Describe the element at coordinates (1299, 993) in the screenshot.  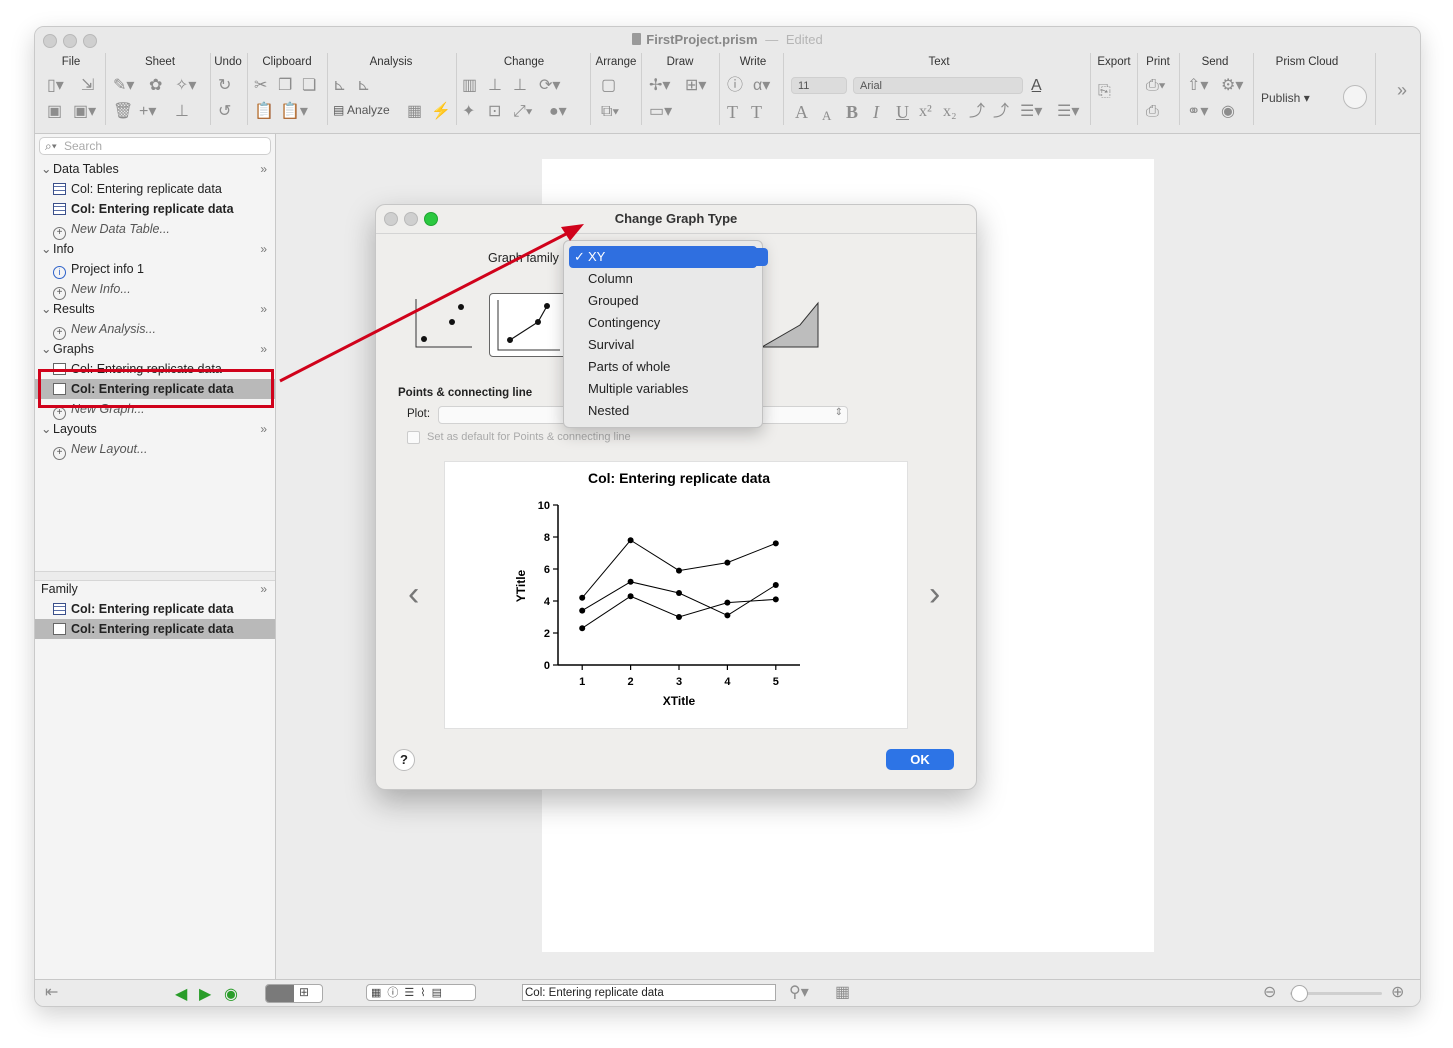
I see `zoom-slider-knob` at that location.